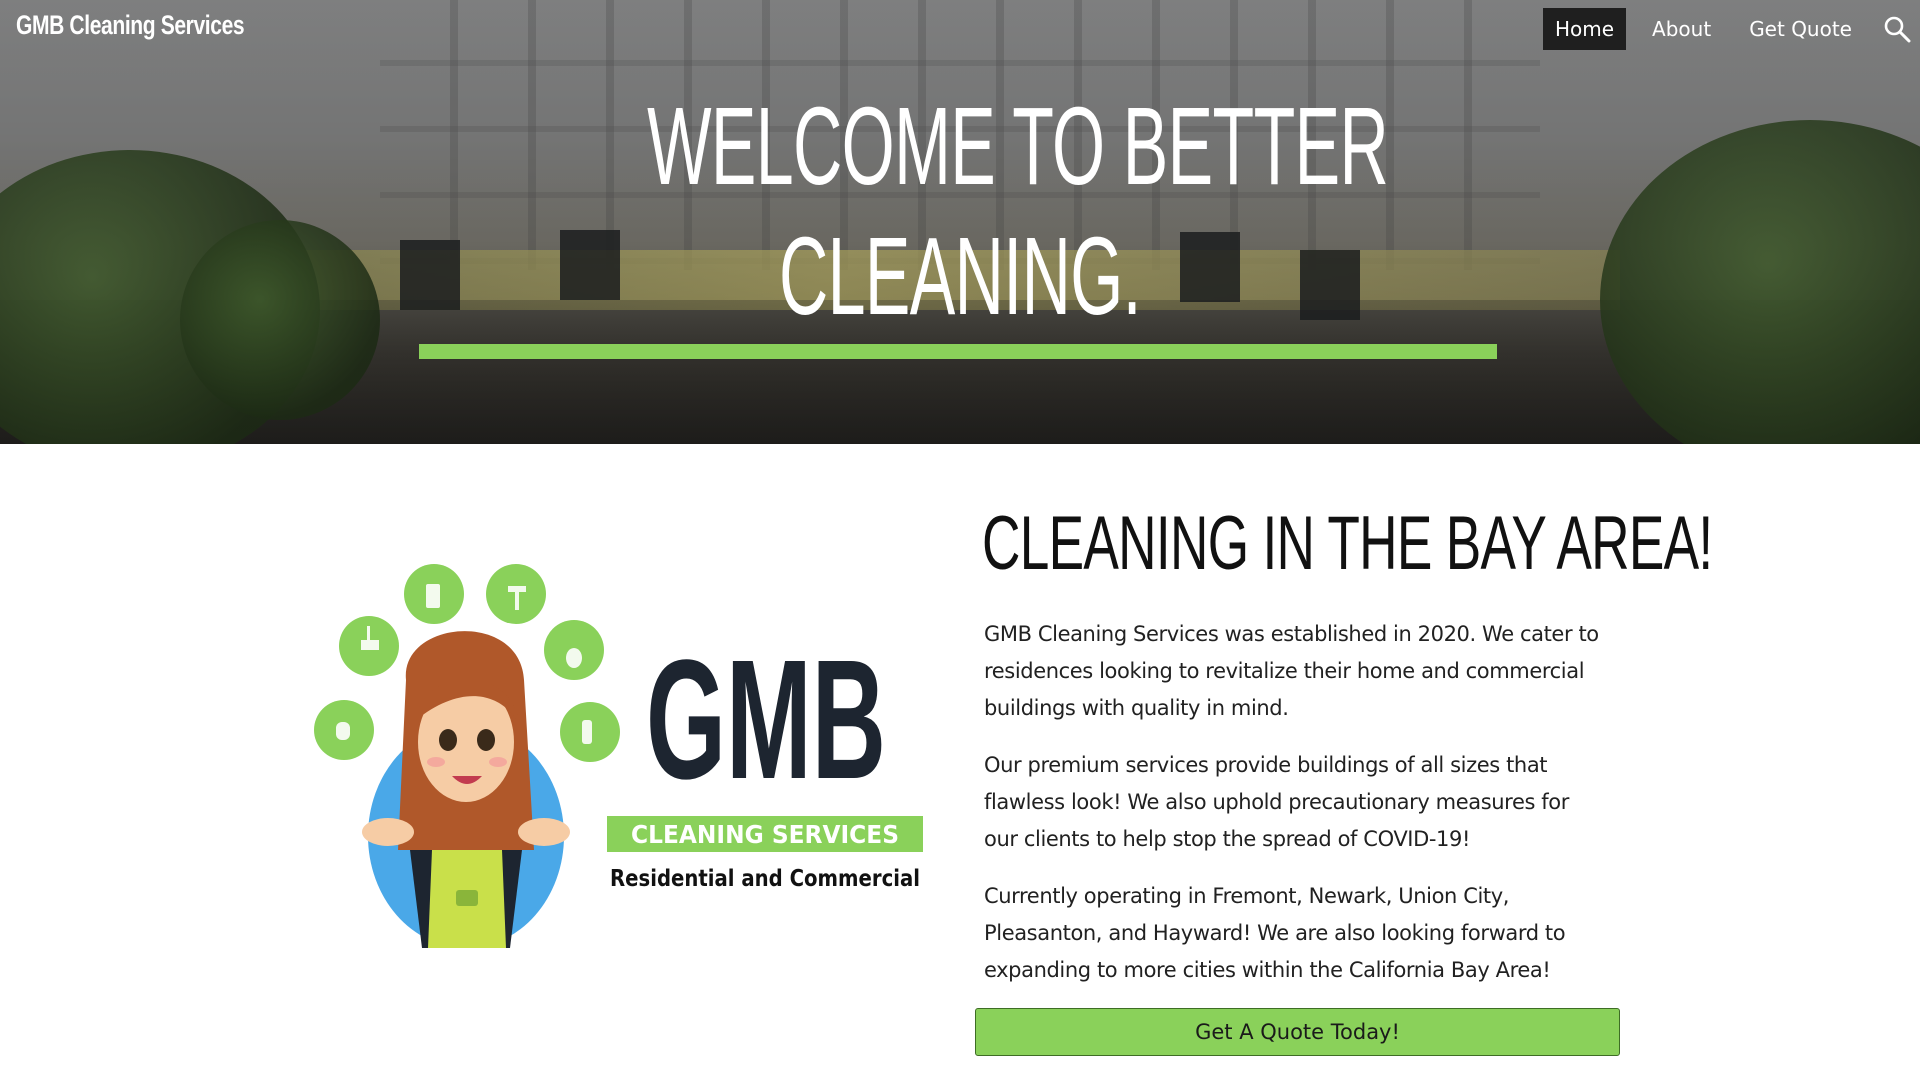  I want to click on logo-tagline: Residential and Commercial, so click(765, 879).